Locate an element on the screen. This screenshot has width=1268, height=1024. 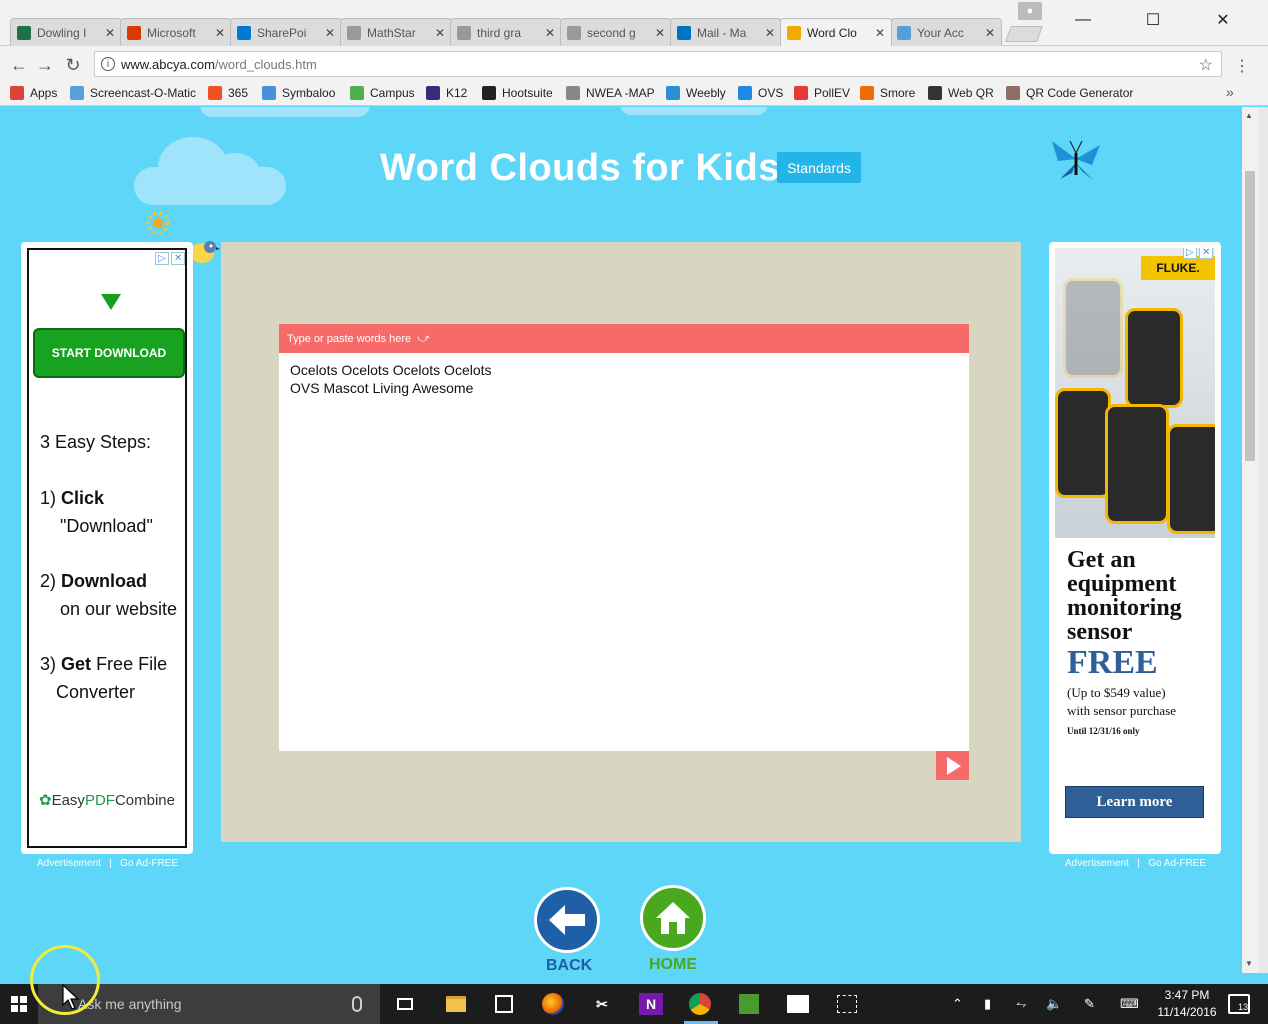
pen-icon: ✎ is located at coordinates (1089, 1004).